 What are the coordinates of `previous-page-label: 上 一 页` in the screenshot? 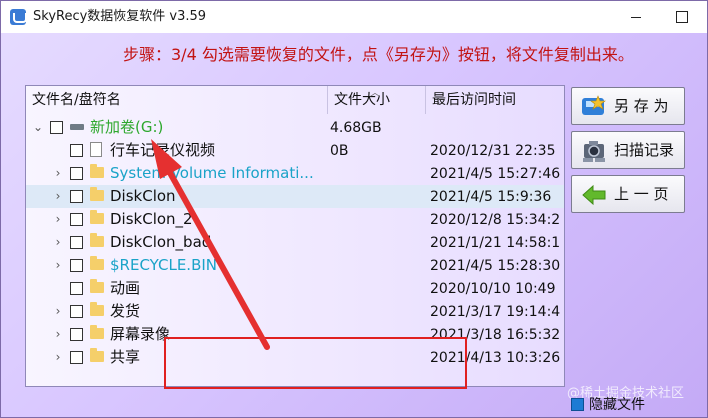 It's located at (641, 194).